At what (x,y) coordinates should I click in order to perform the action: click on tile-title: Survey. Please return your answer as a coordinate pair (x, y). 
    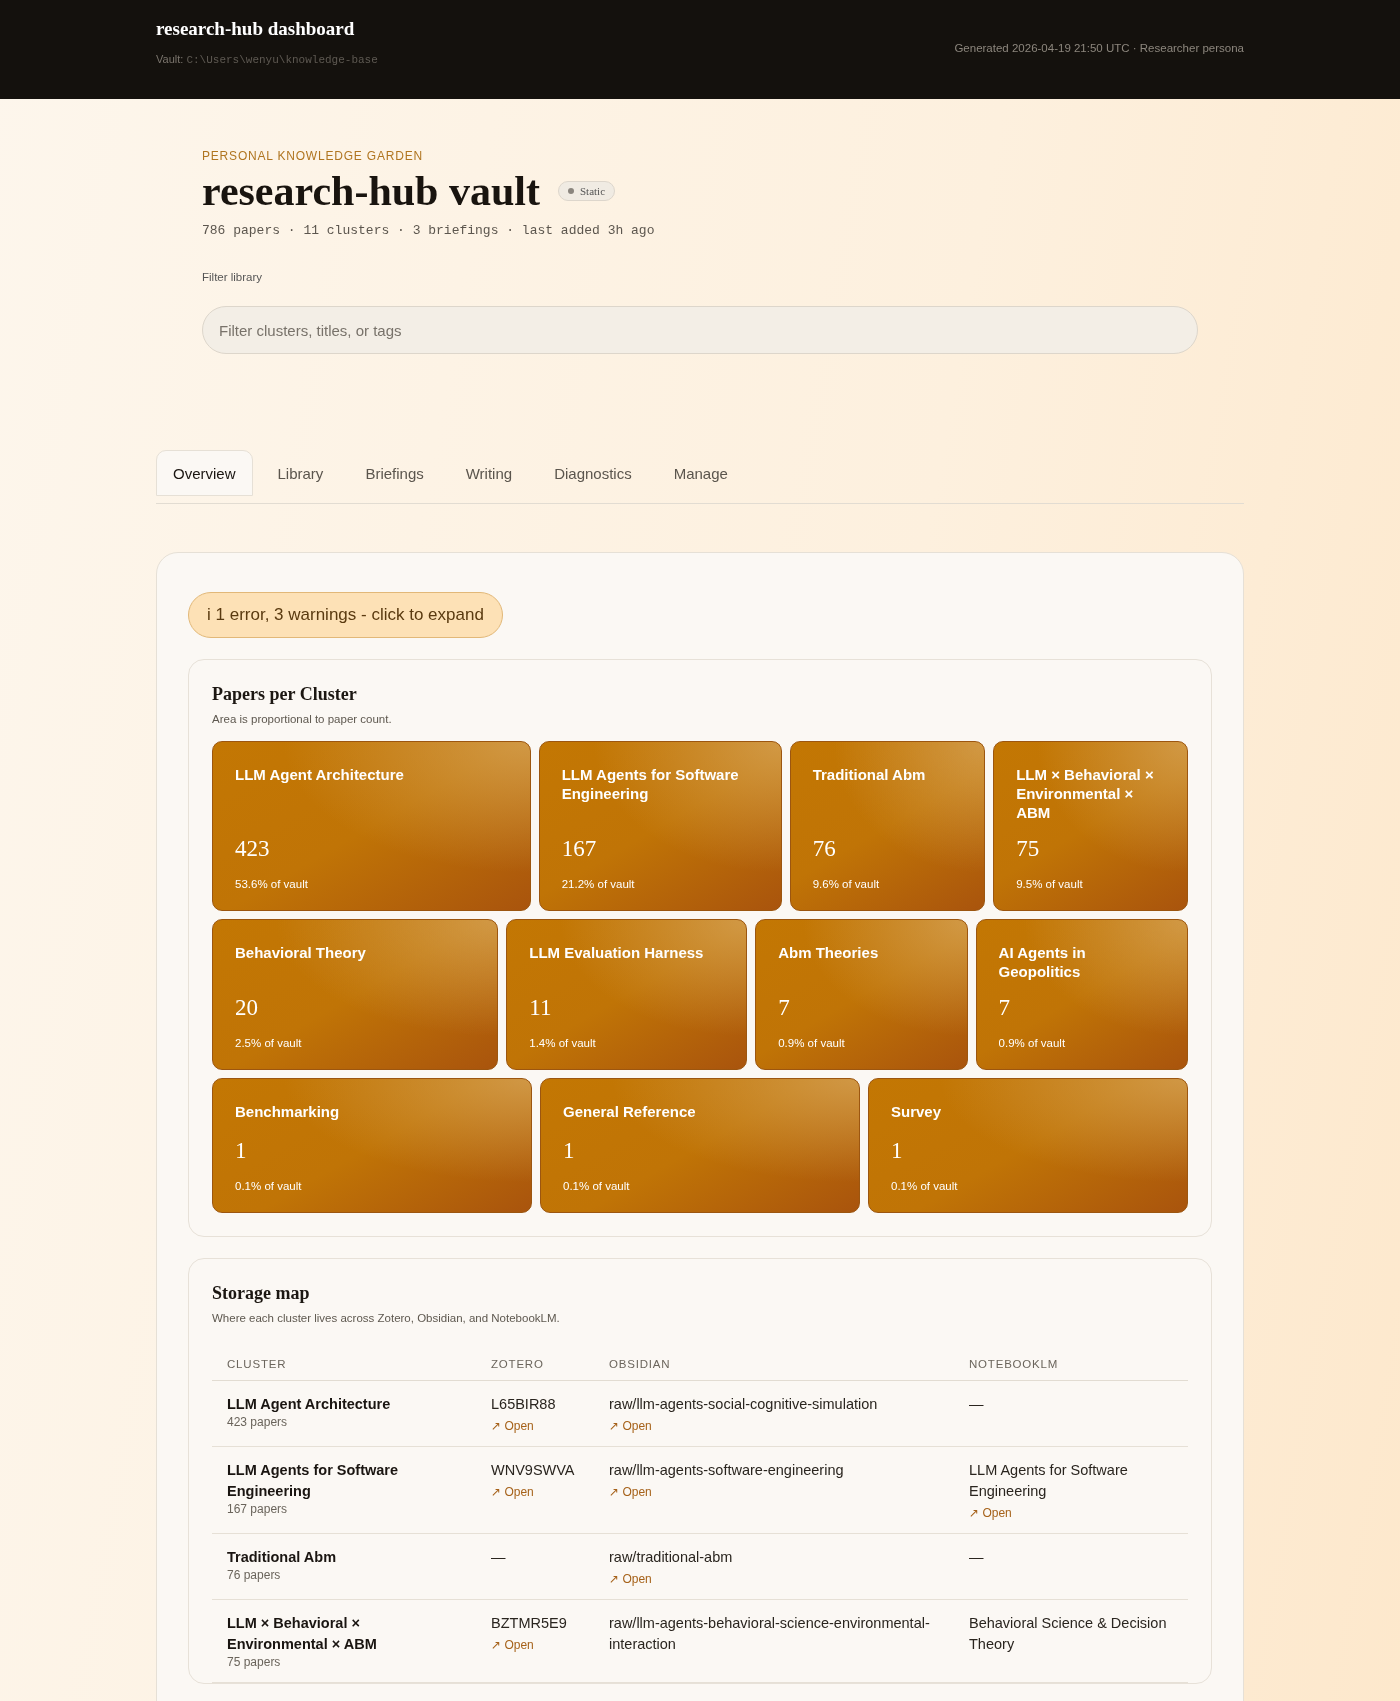
    Looking at the image, I should click on (917, 1112).